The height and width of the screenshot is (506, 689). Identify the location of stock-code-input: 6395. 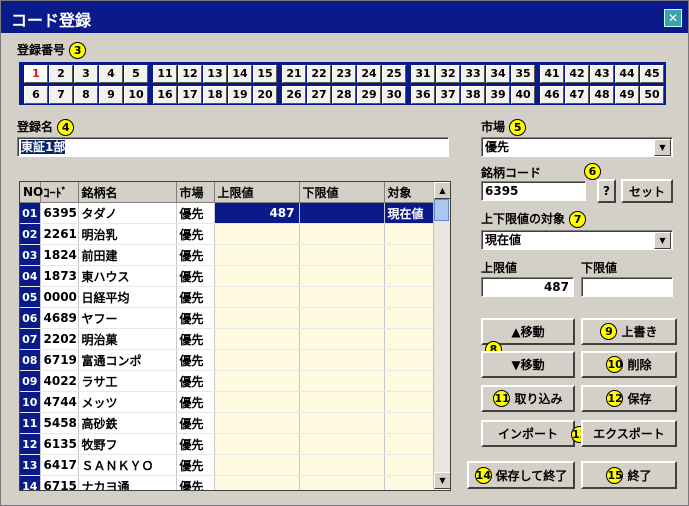
(533, 191).